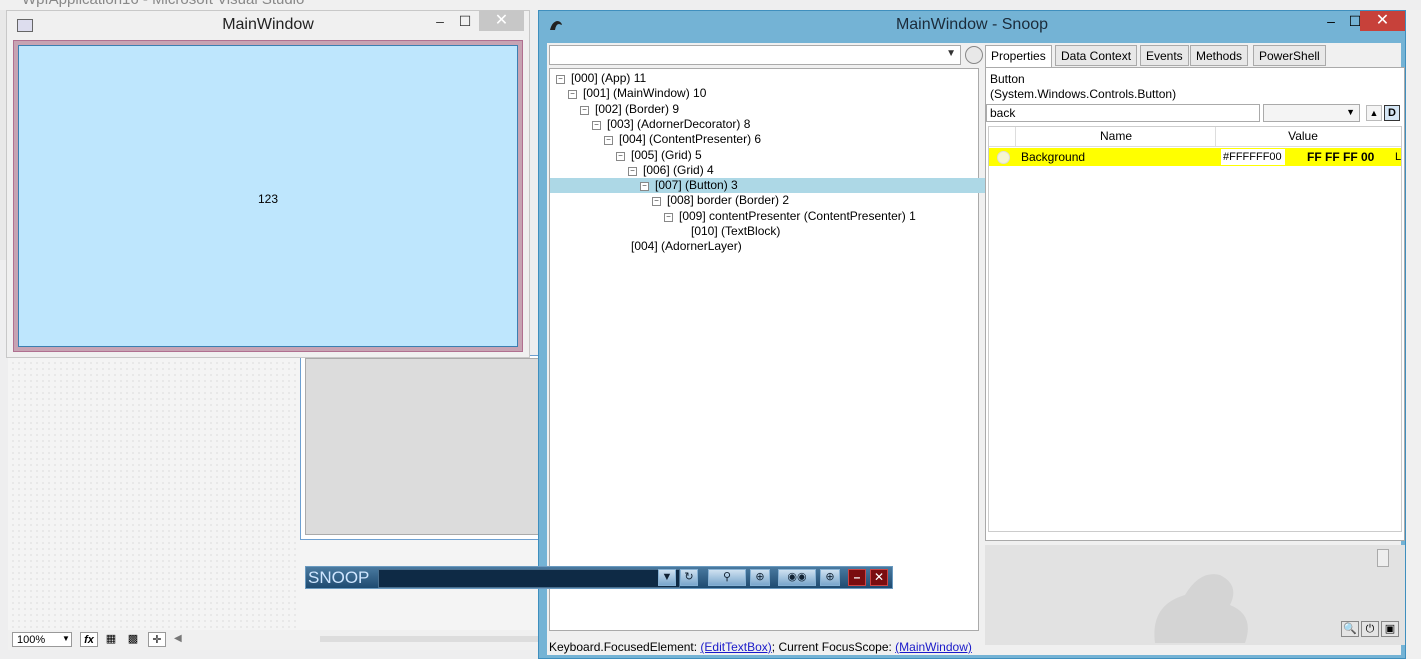 This screenshot has height=659, width=1421. Describe the element at coordinates (268, 24) in the screenshot. I see `main-window-title: MainWindow` at that location.